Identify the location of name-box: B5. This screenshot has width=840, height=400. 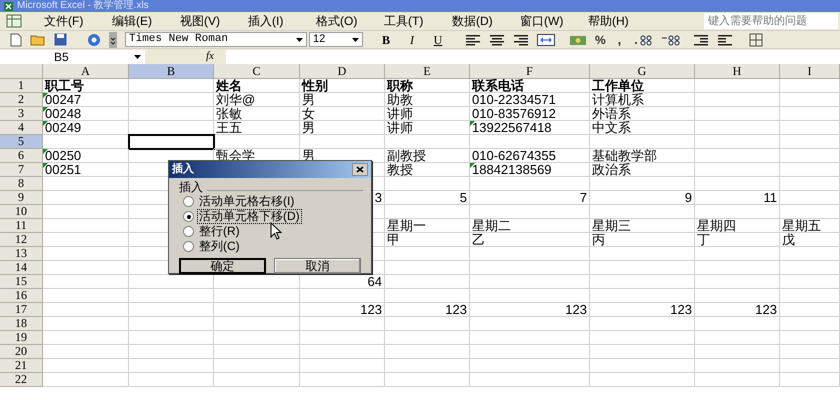
(72, 57).